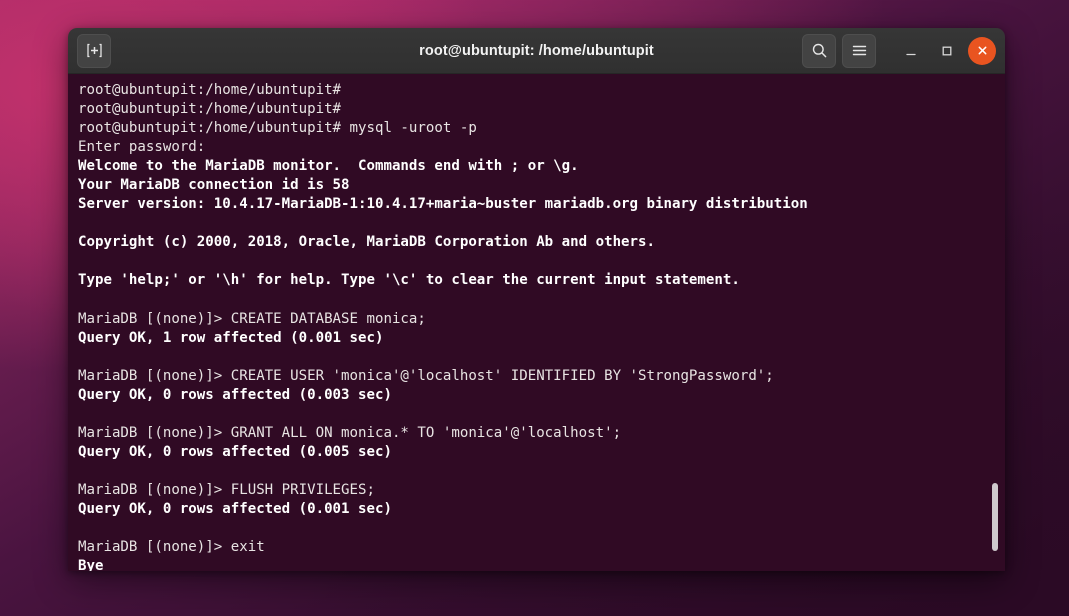  I want to click on window-title-bar: root@ubuntupit: /home/ubuntupit, so click(536, 51).